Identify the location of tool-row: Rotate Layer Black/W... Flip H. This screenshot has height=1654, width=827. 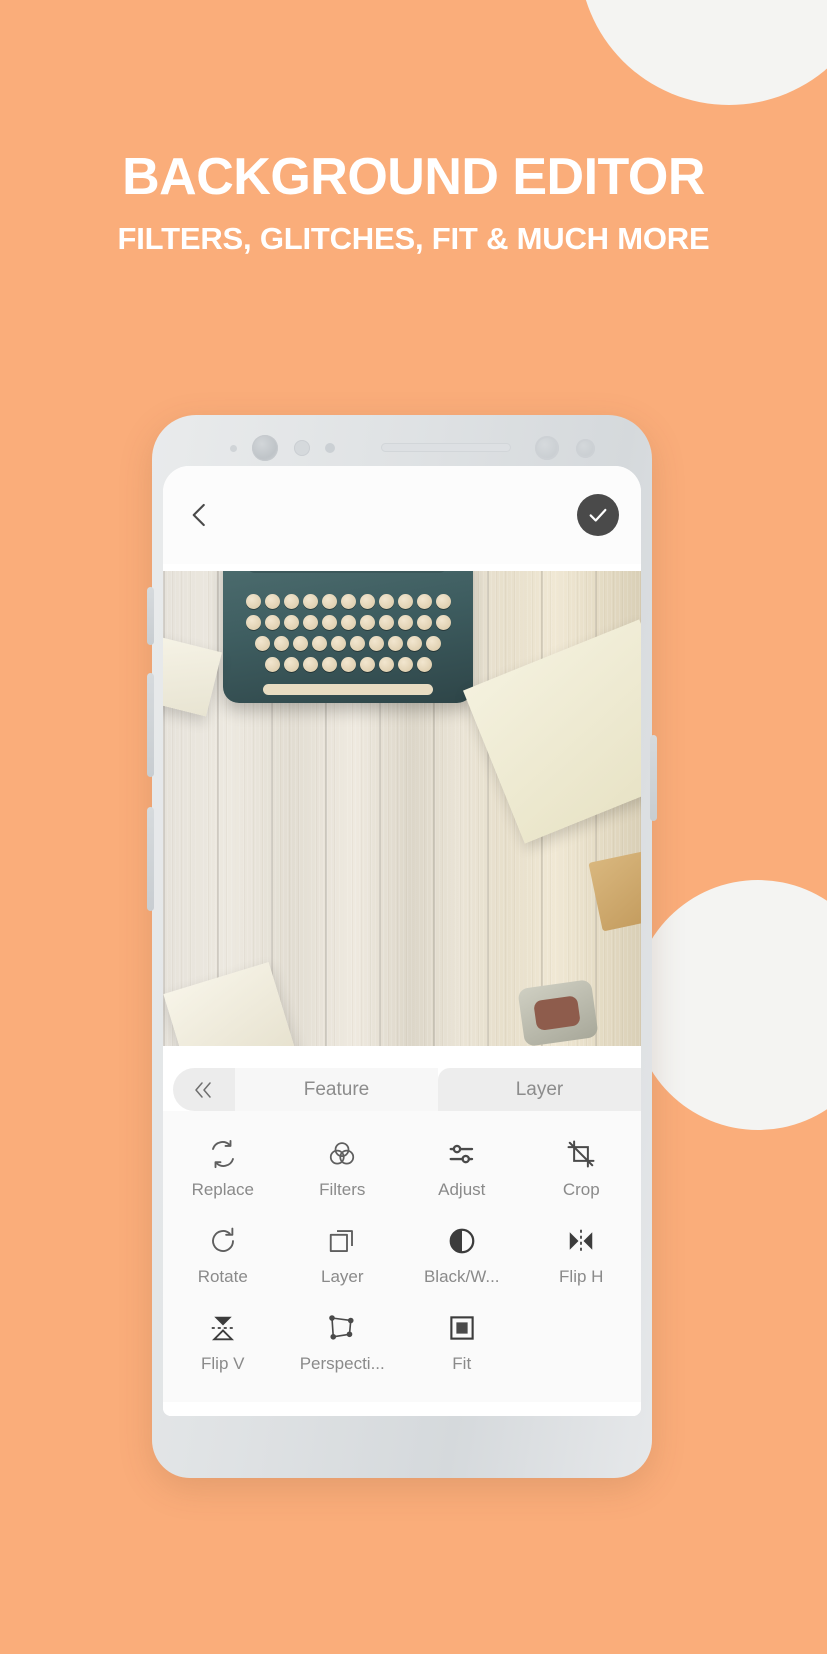
(402, 1257).